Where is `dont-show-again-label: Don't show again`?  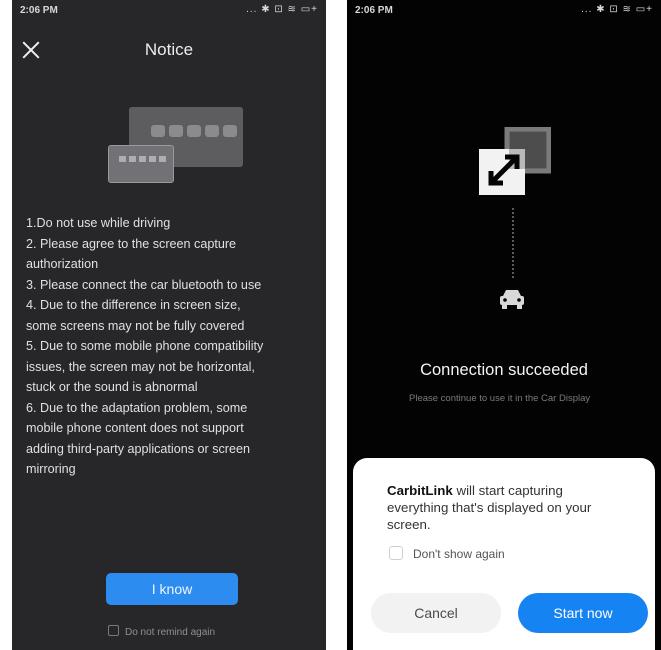 dont-show-again-label: Don't show again is located at coordinates (459, 554).